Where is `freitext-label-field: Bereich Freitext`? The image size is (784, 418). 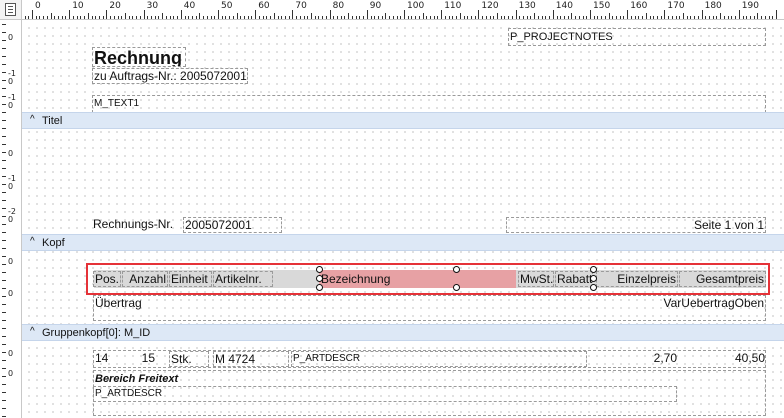 freitext-label-field: Bereich Freitext is located at coordinates (174, 379).